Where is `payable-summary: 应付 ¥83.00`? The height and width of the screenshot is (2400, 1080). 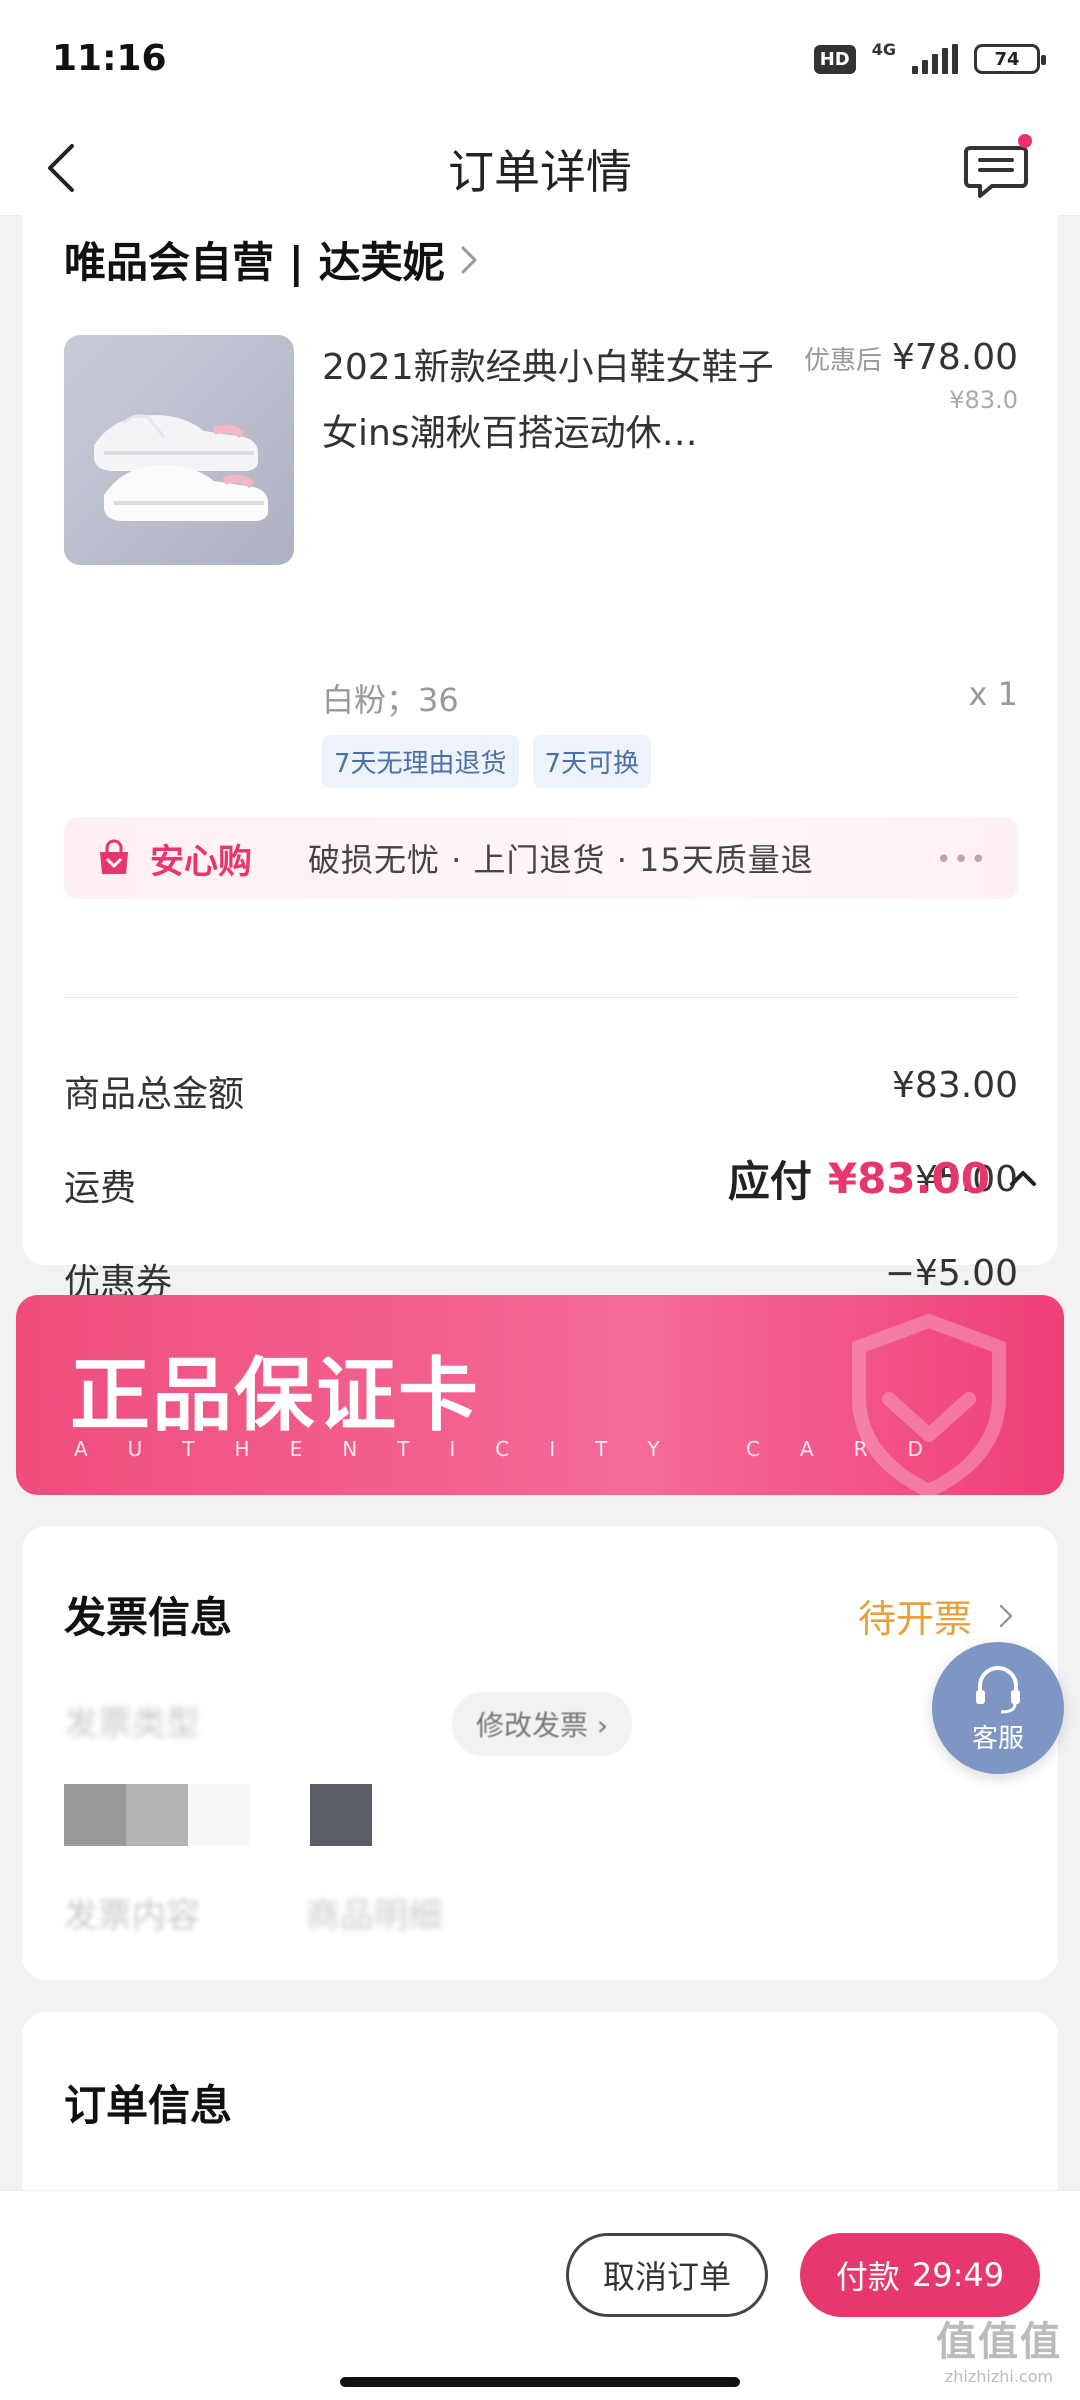
payable-summary: 应付 ¥83.00 is located at coordinates (884, 1178).